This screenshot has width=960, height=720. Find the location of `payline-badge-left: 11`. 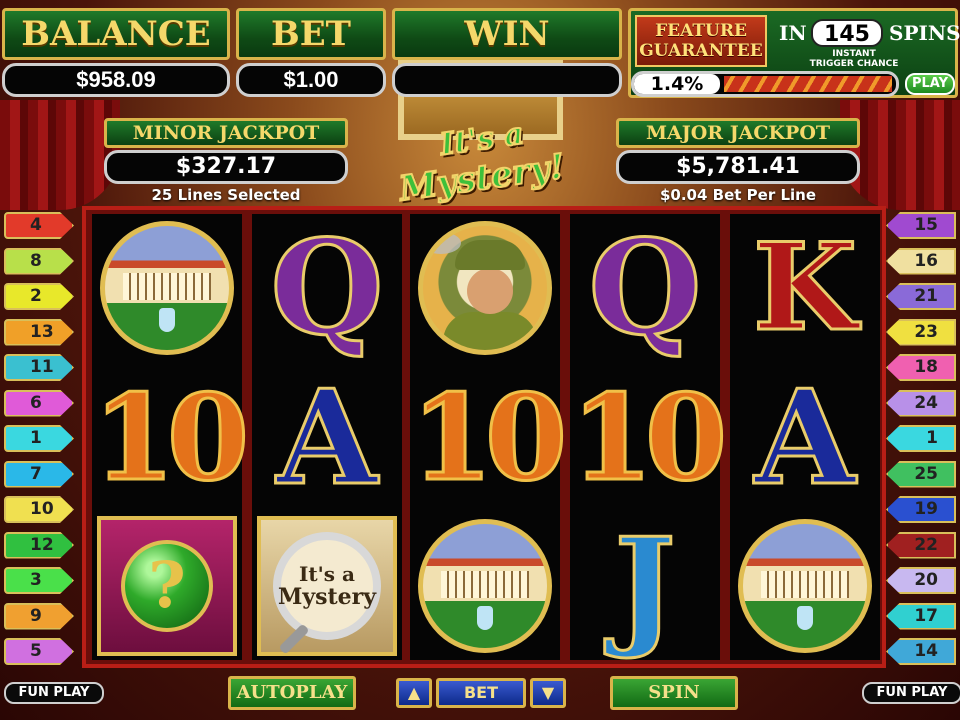

payline-badge-left: 11 is located at coordinates (39, 367).